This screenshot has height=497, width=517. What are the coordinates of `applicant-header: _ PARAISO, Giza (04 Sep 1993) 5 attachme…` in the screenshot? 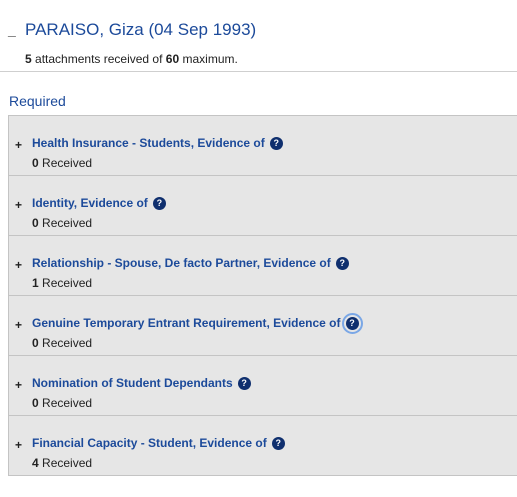 It's located at (258, 36).